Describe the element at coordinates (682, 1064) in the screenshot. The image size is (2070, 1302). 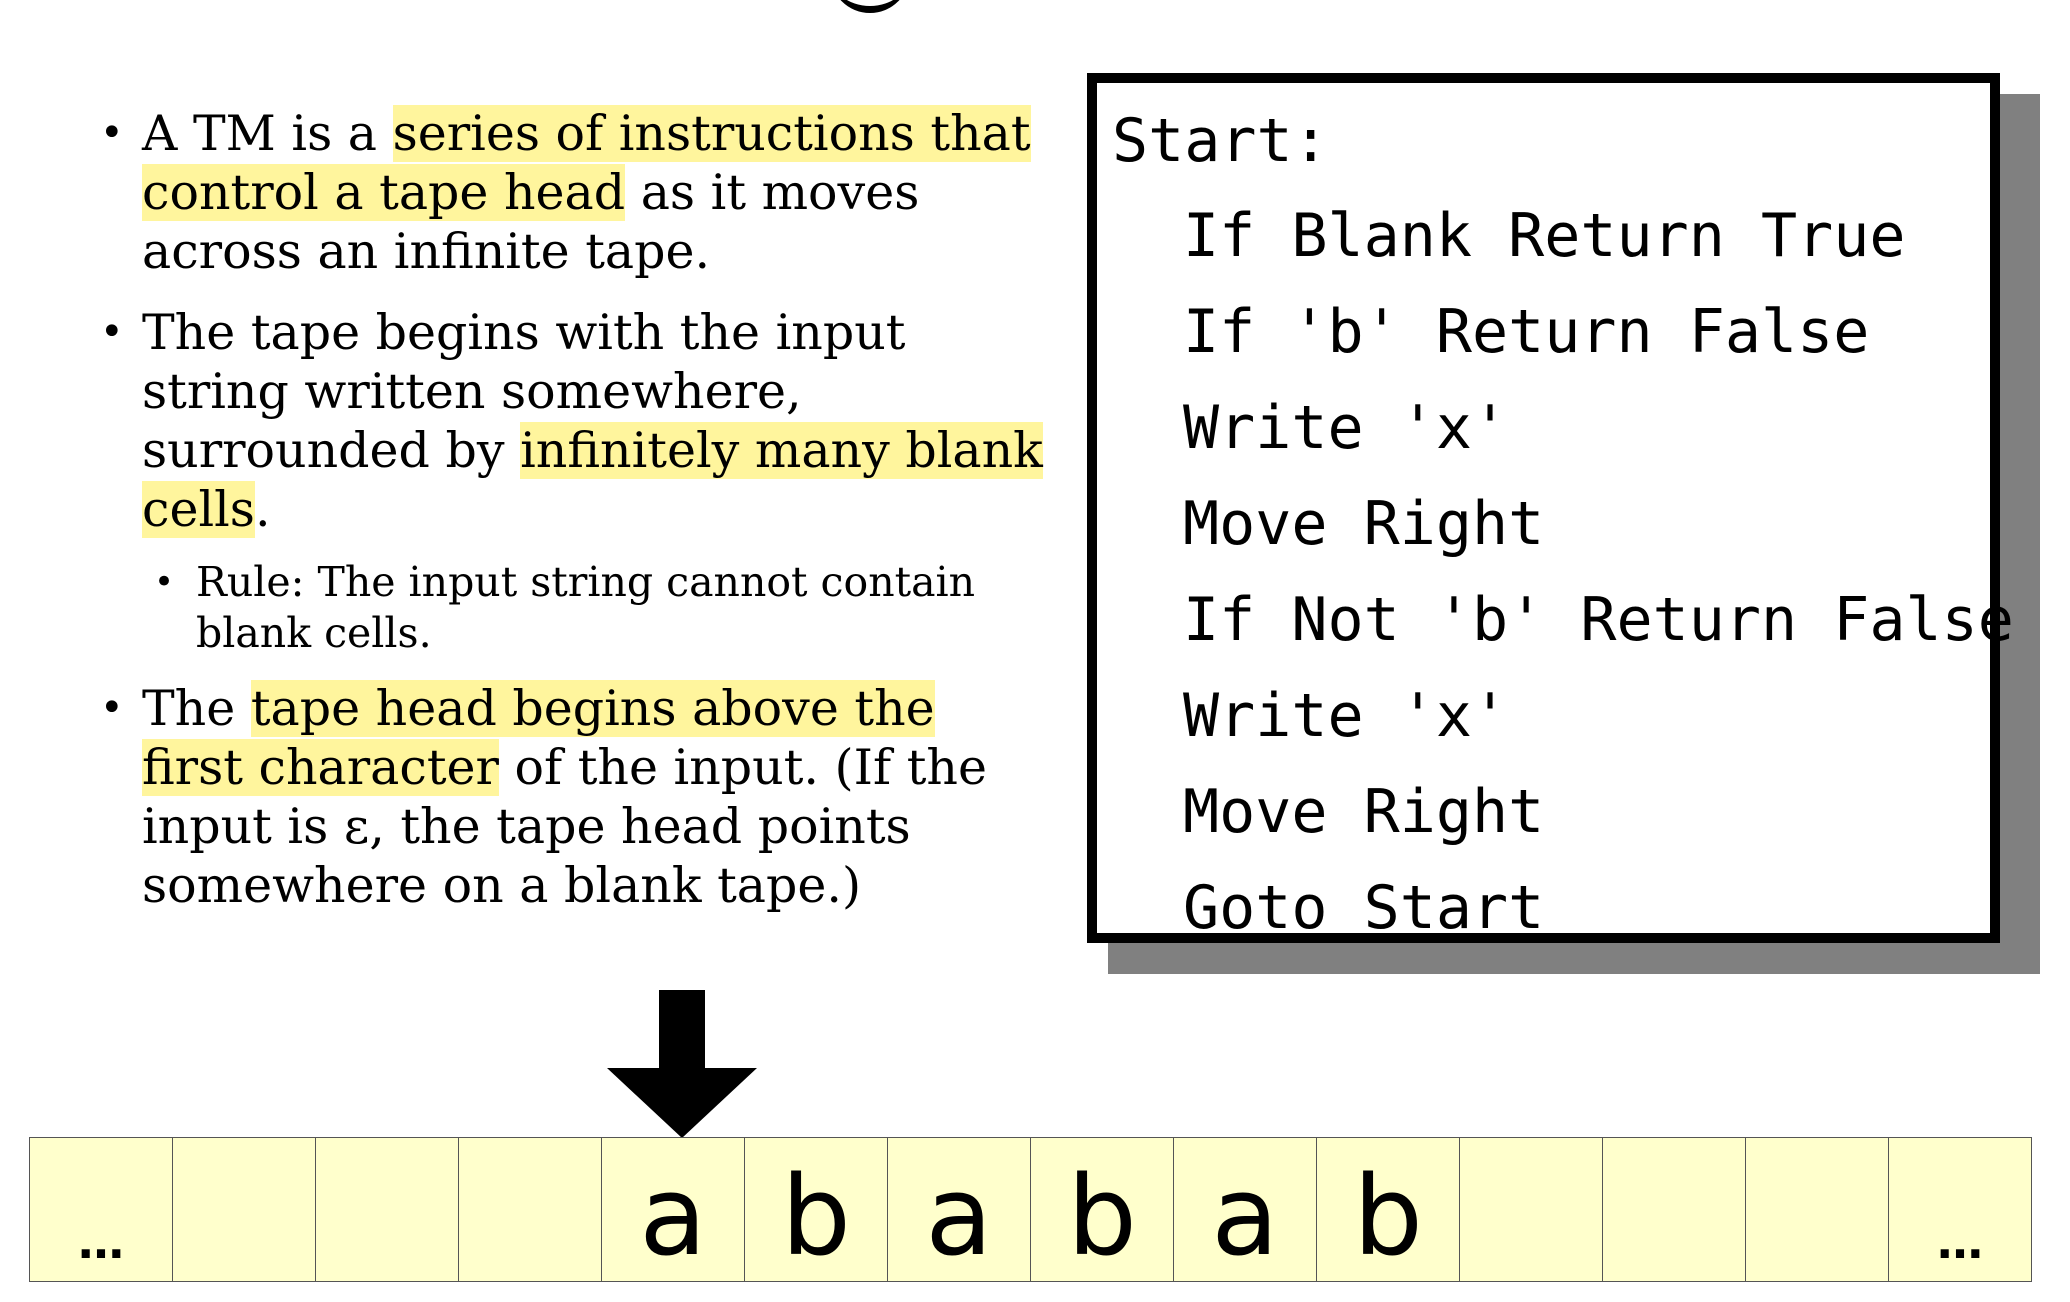
I see `tape-head-arrow-icon` at that location.